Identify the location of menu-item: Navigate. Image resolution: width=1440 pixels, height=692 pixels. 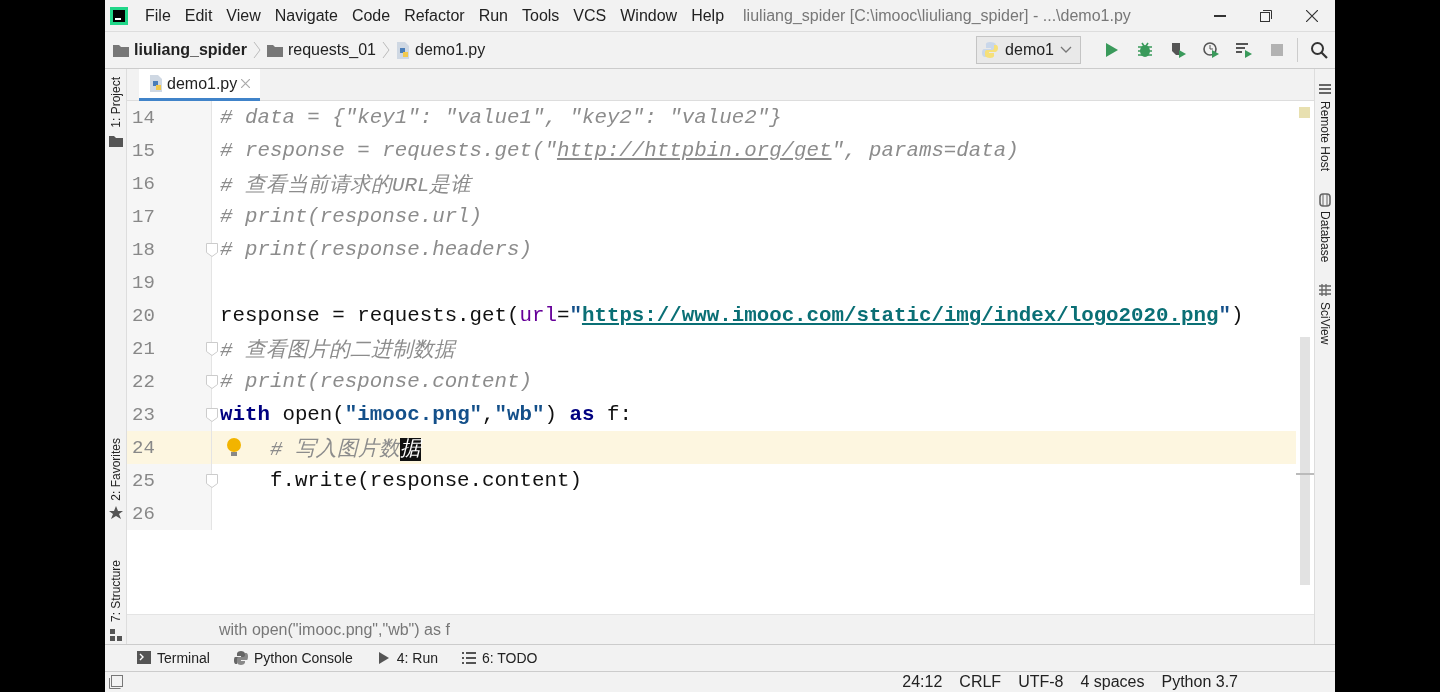
(306, 15).